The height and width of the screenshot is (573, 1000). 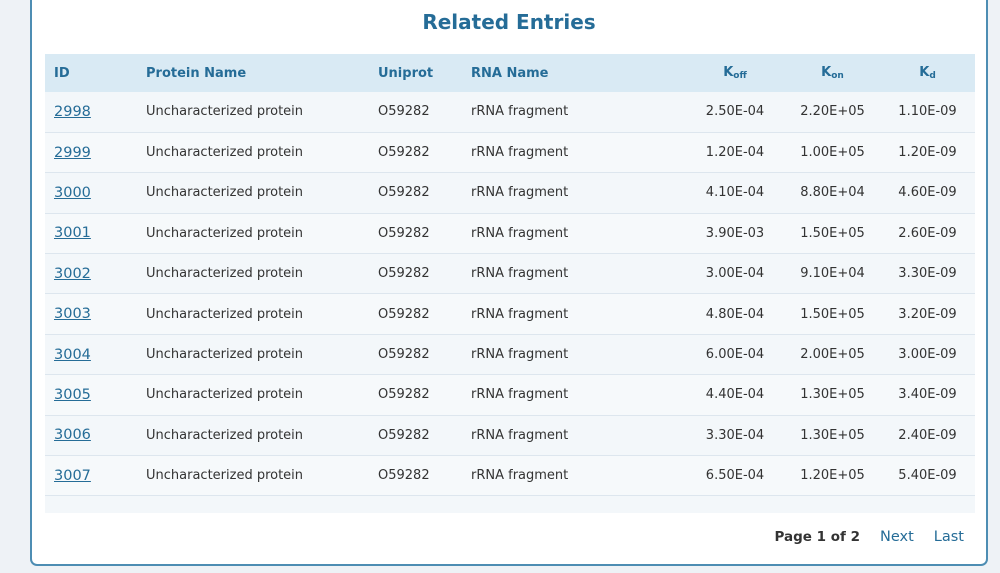 What do you see at coordinates (573, 73) in the screenshot?
I see `column-header-rna-name: RNA Name` at bounding box center [573, 73].